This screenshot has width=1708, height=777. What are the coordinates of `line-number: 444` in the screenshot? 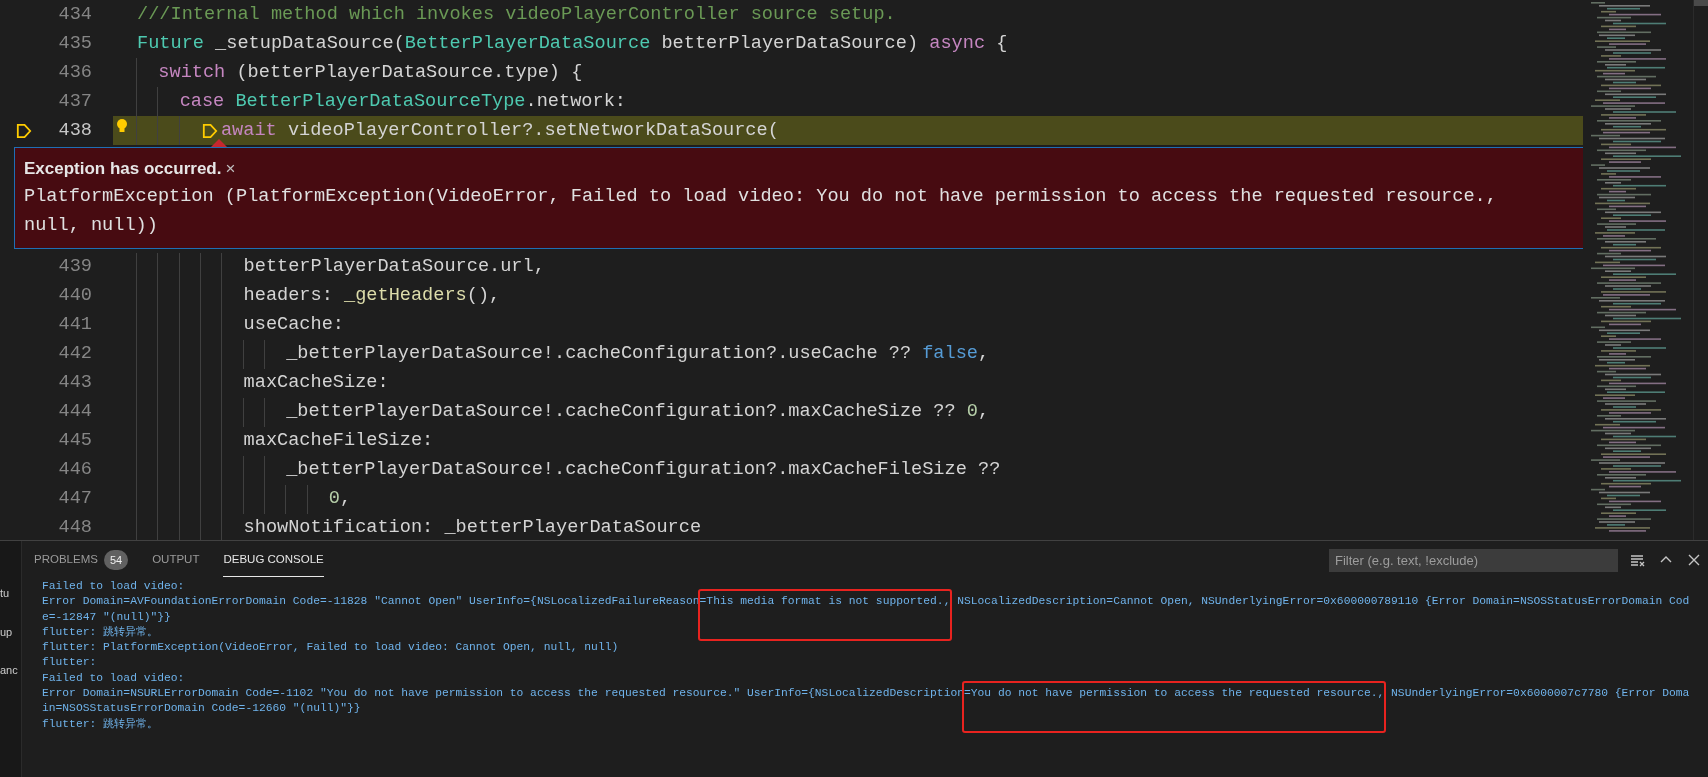 It's located at (74, 412).